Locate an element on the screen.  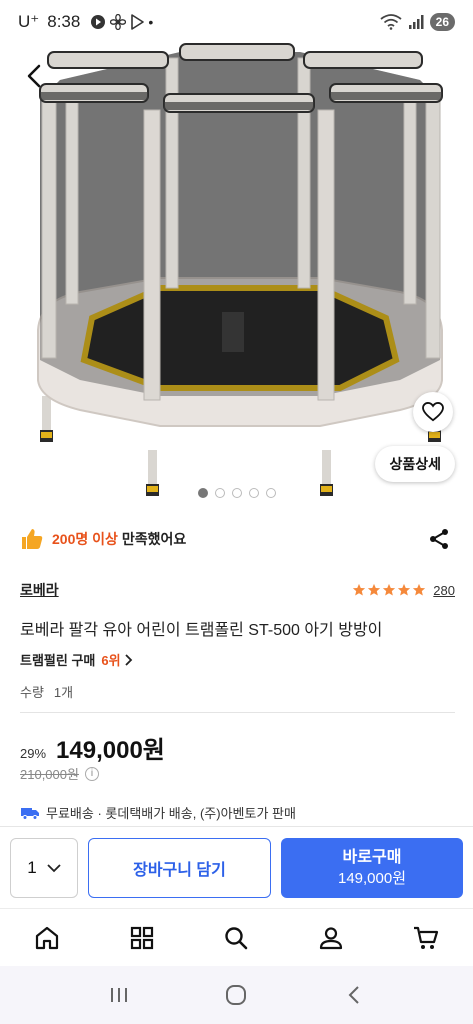
divider is located at coordinates (237, 712).